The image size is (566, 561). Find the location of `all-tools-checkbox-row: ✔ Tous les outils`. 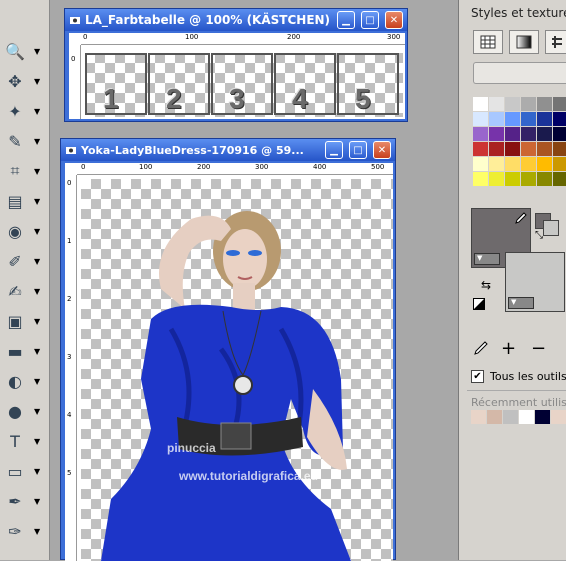

all-tools-checkbox-row: ✔ Tous les outils is located at coordinates (518, 376).